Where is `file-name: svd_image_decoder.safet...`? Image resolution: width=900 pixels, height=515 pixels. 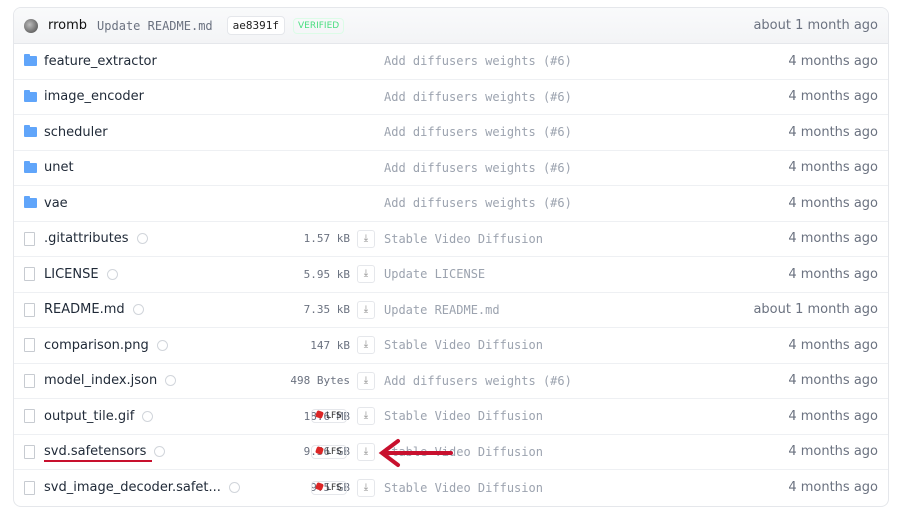 file-name: svd_image_decoder.safet... is located at coordinates (132, 487).